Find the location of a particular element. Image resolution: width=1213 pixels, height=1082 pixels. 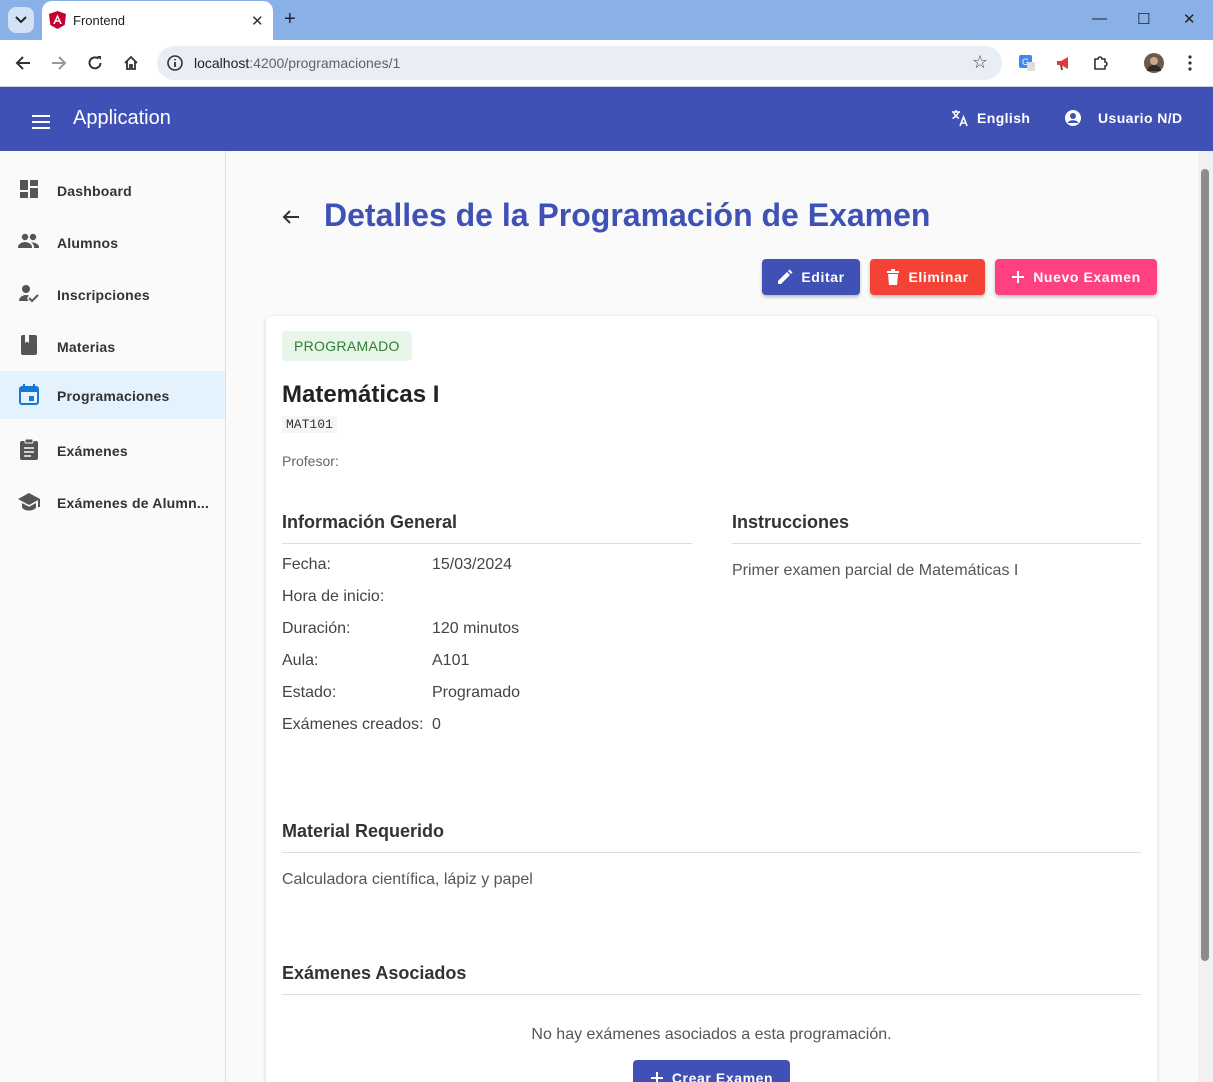

subject-name: Matemáticas I is located at coordinates (361, 394).